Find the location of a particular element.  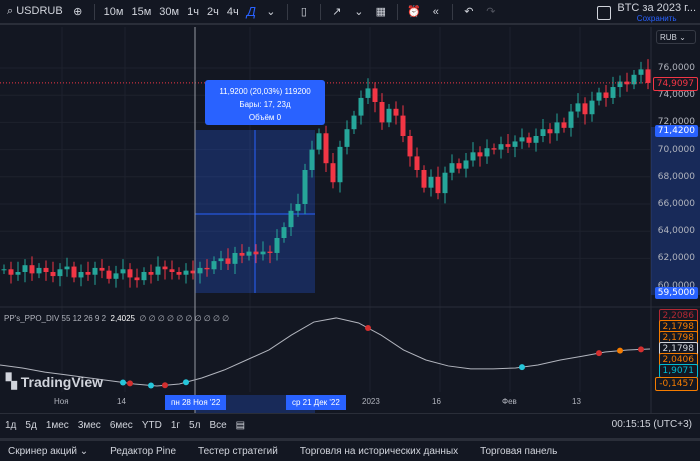

last-price-badge: 74,9097 is located at coordinates (675, 84).